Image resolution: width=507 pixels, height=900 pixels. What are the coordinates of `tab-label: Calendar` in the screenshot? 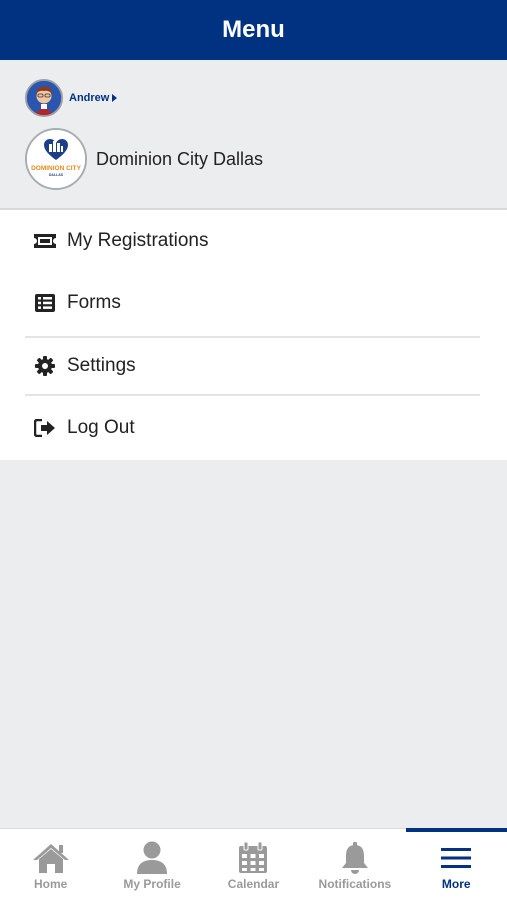 It's located at (253, 884).